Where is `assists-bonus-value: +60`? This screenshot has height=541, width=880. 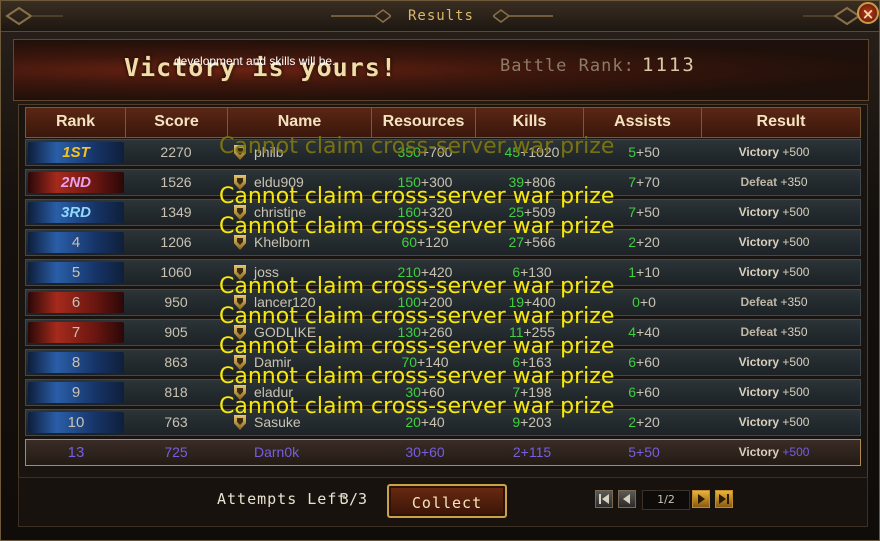
assists-bonus-value: +60 is located at coordinates (648, 392).